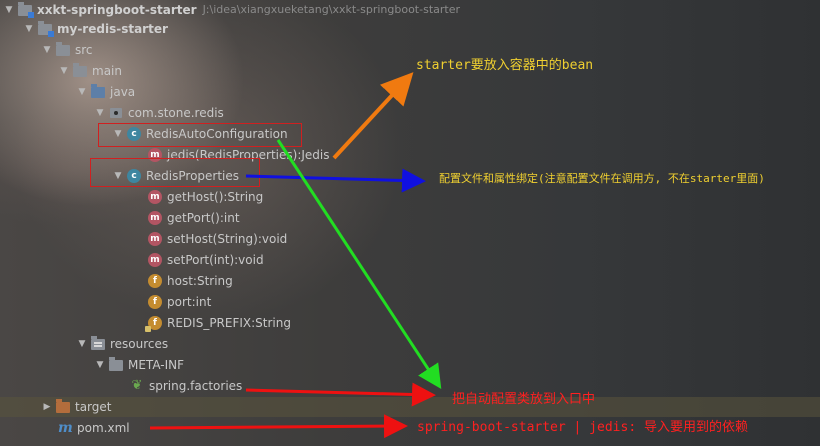 The width and height of the screenshot is (820, 446). Describe the element at coordinates (373, 116) in the screenshot. I see `arrow-orange` at that location.